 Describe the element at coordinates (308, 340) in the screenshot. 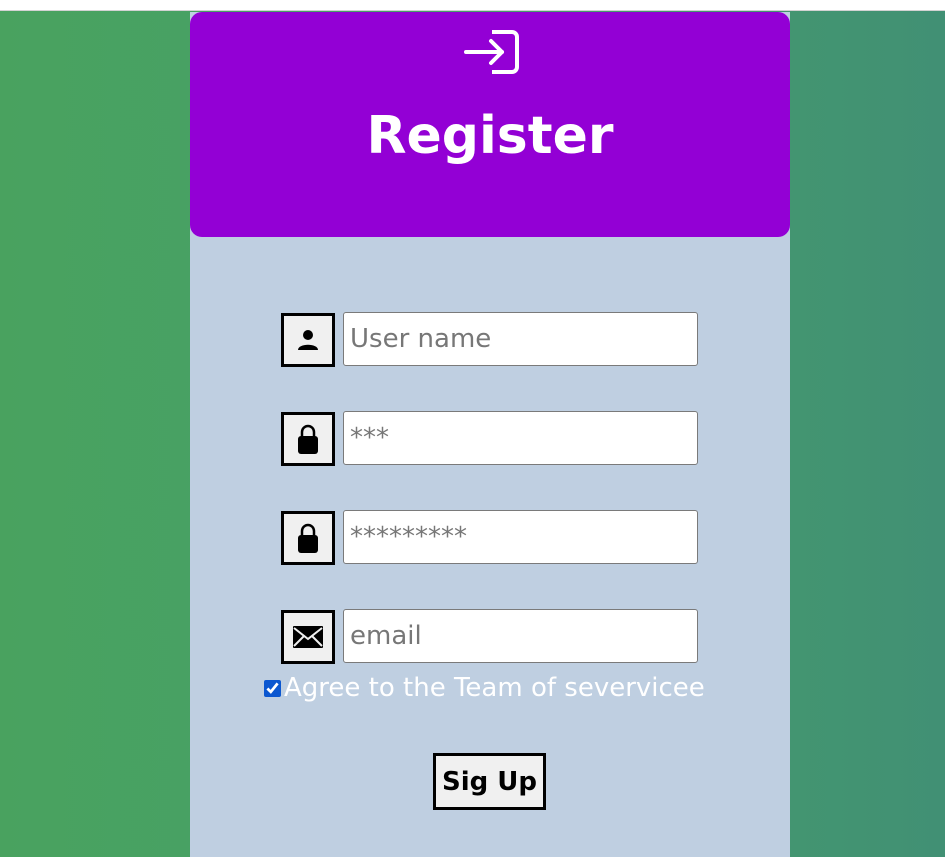

I see `user-icon` at that location.